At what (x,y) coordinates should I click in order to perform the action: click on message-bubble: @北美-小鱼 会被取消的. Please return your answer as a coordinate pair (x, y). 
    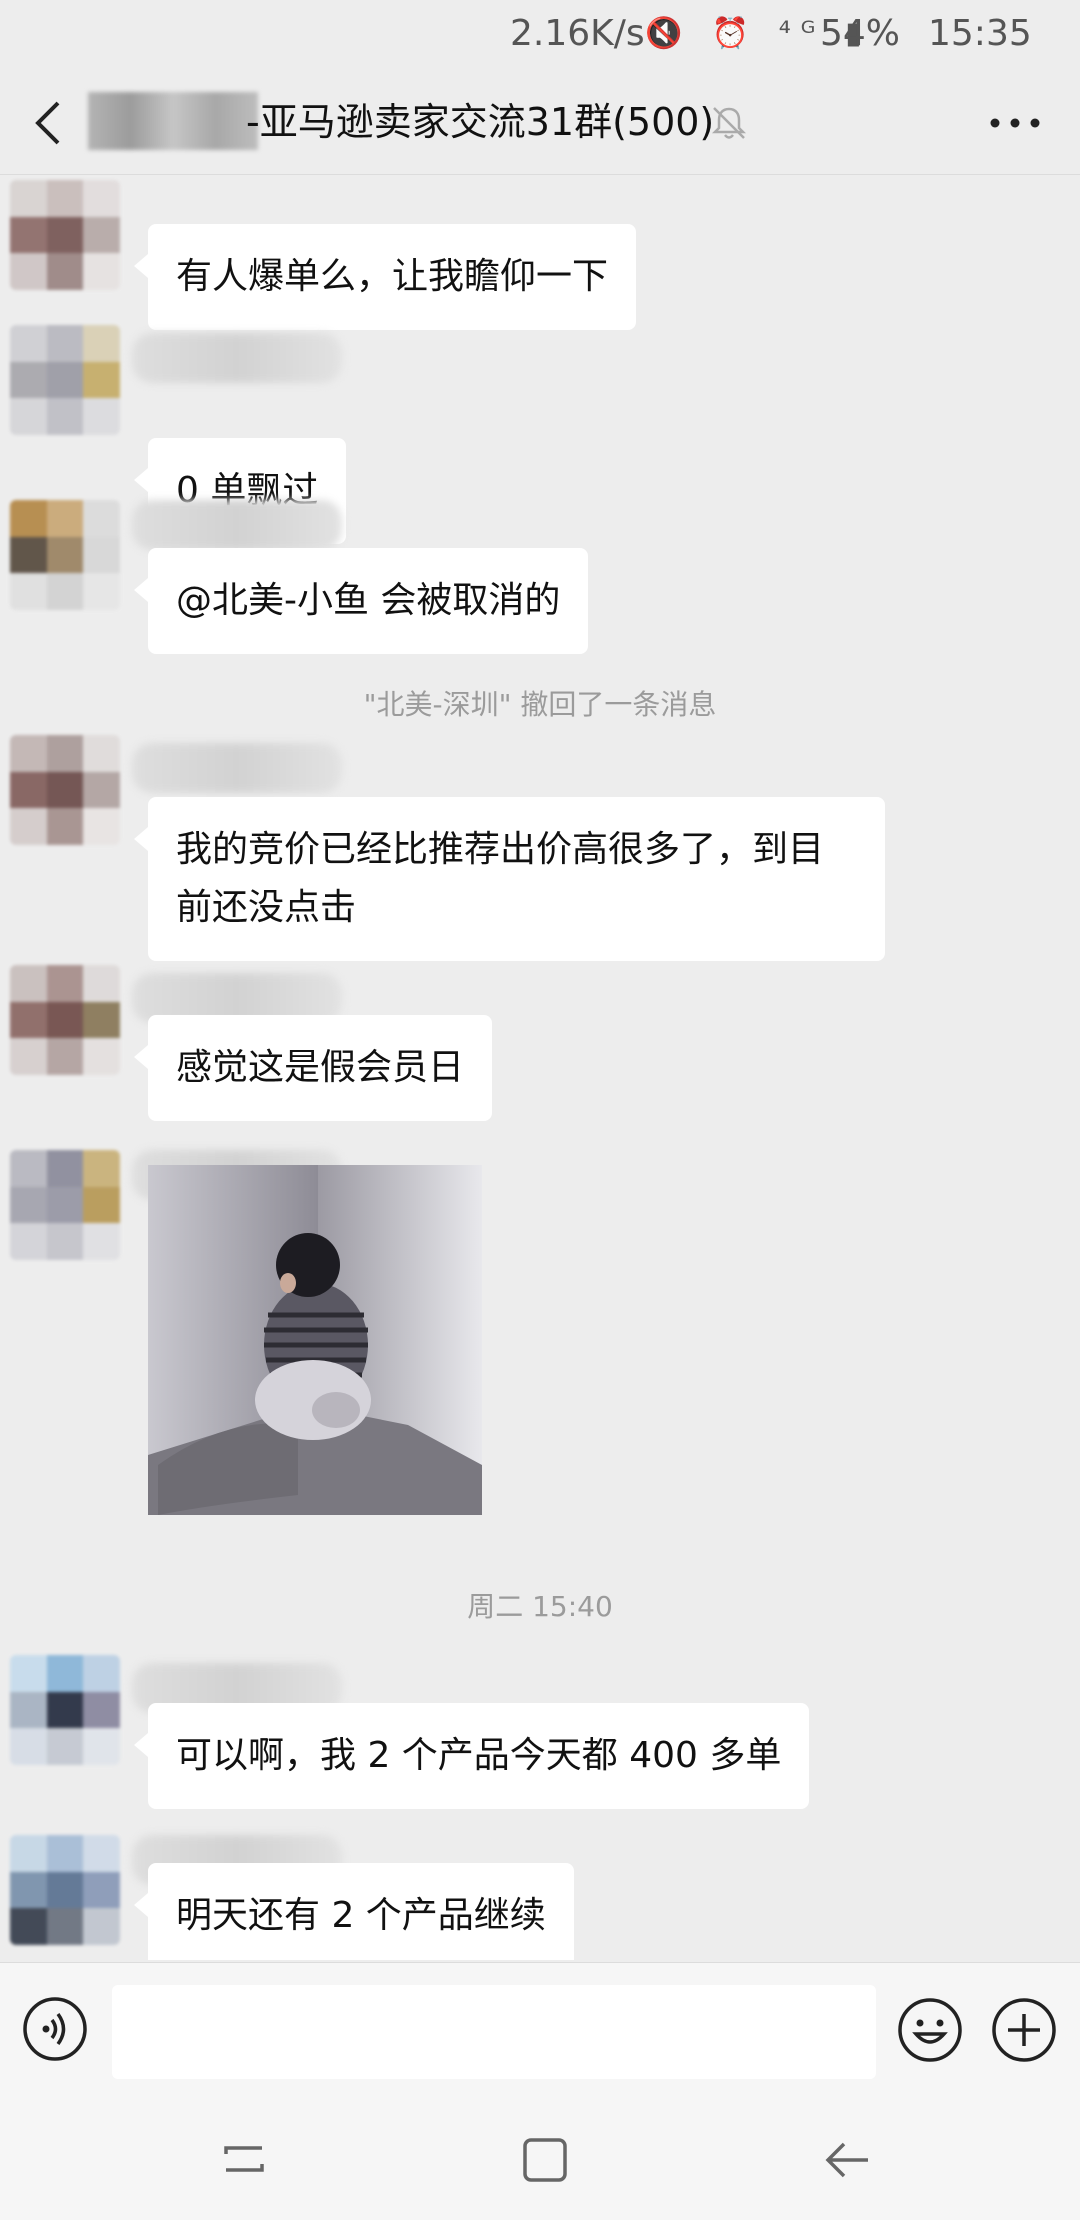
    Looking at the image, I should click on (361, 601).